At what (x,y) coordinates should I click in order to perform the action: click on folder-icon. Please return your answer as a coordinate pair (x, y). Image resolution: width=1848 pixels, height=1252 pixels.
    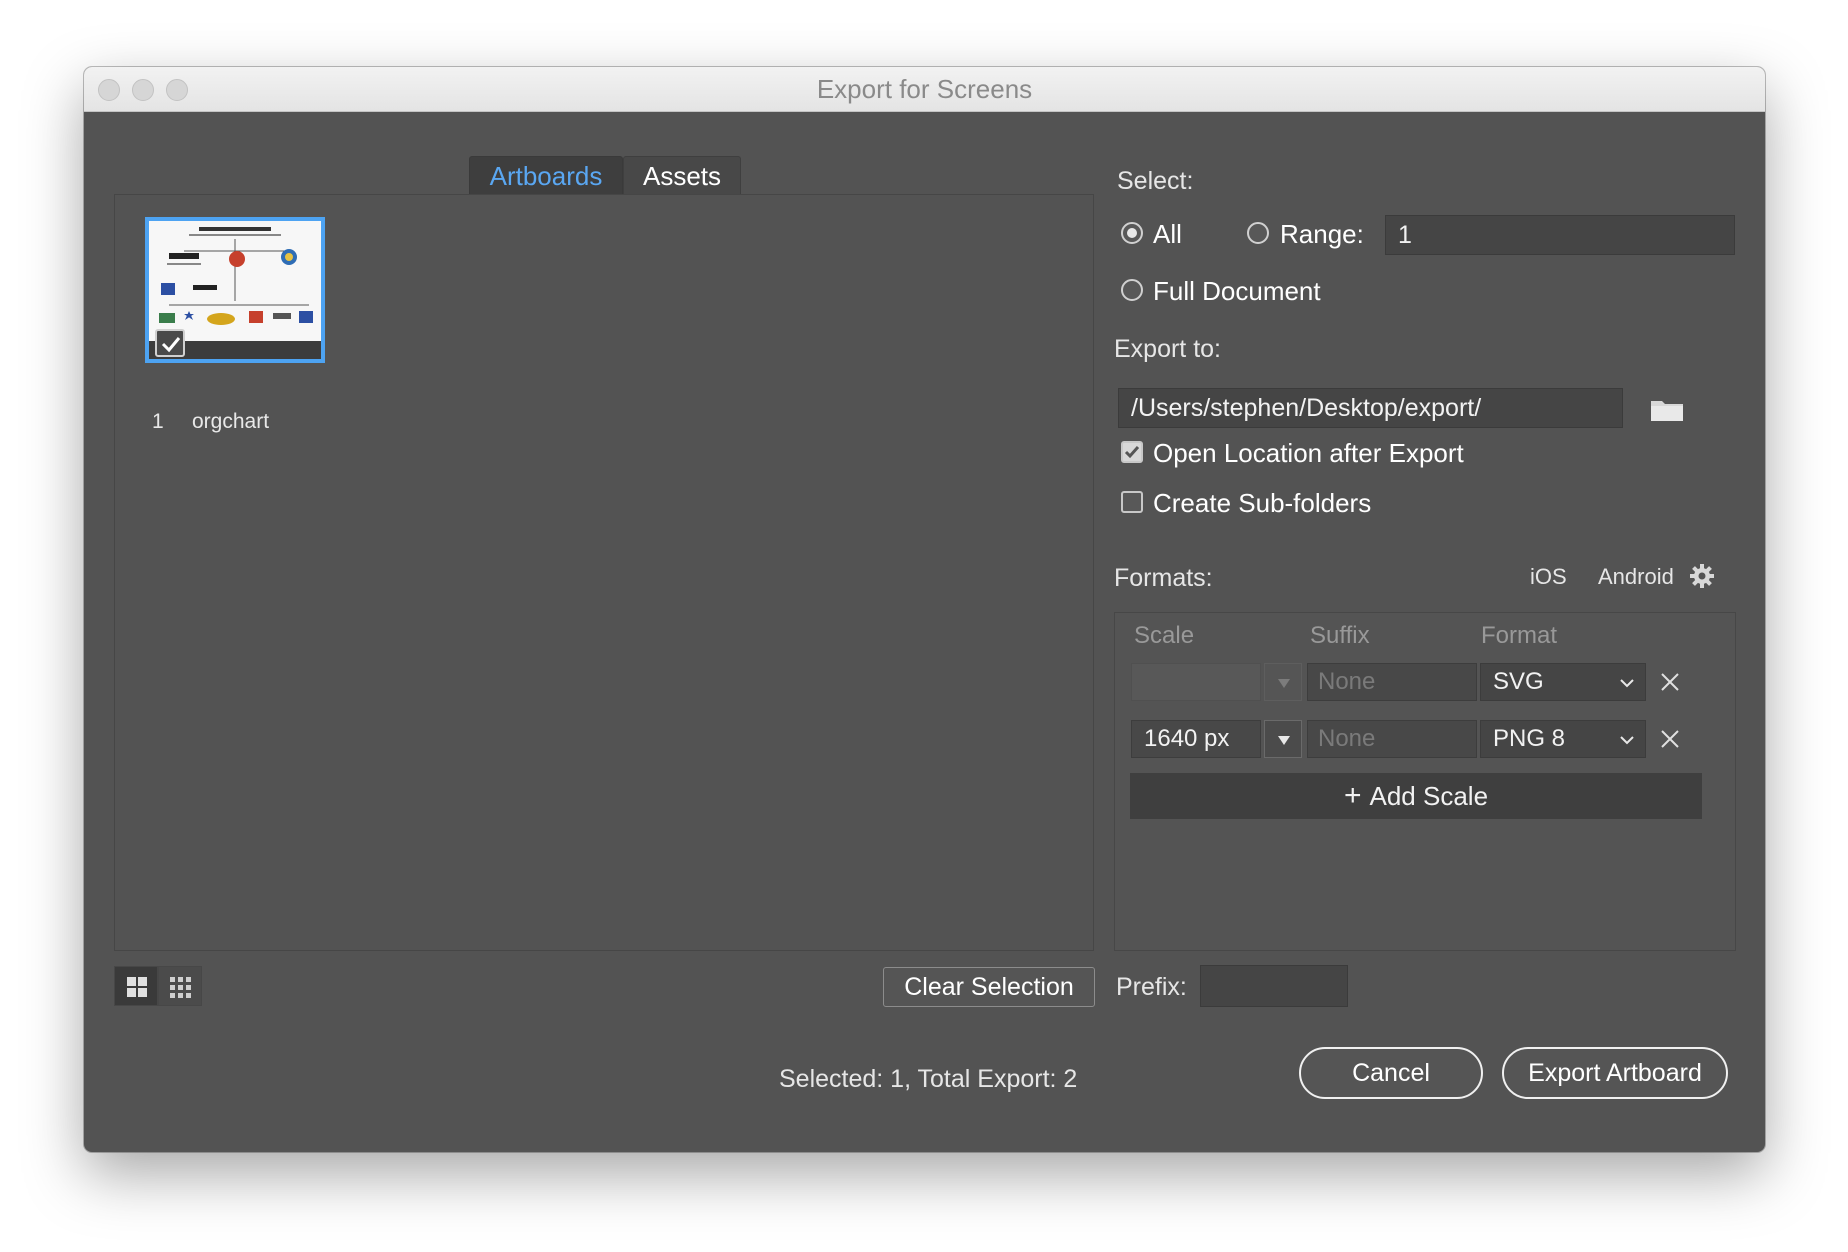
    Looking at the image, I should click on (1667, 409).